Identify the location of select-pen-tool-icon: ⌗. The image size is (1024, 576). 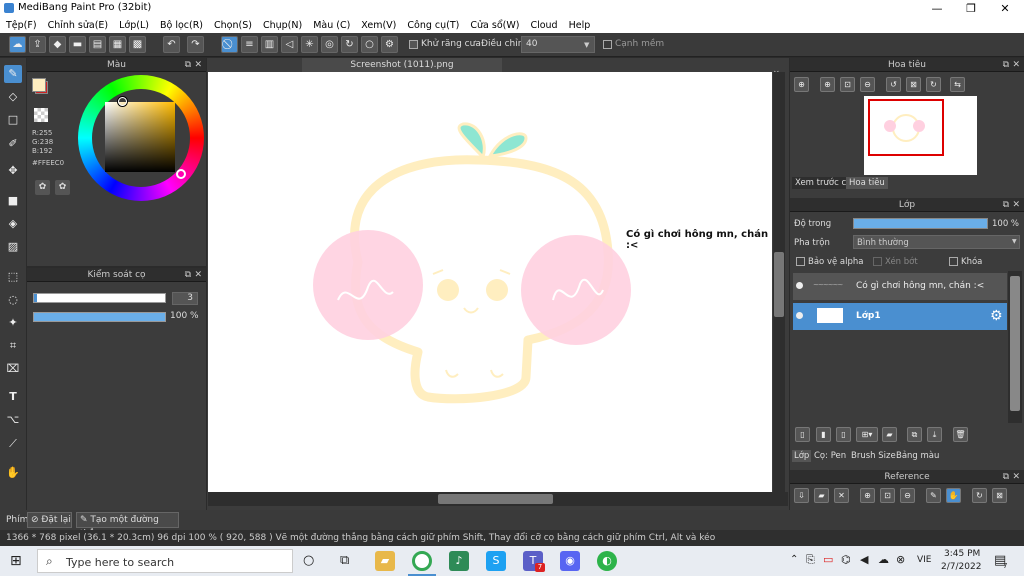
(13, 346).